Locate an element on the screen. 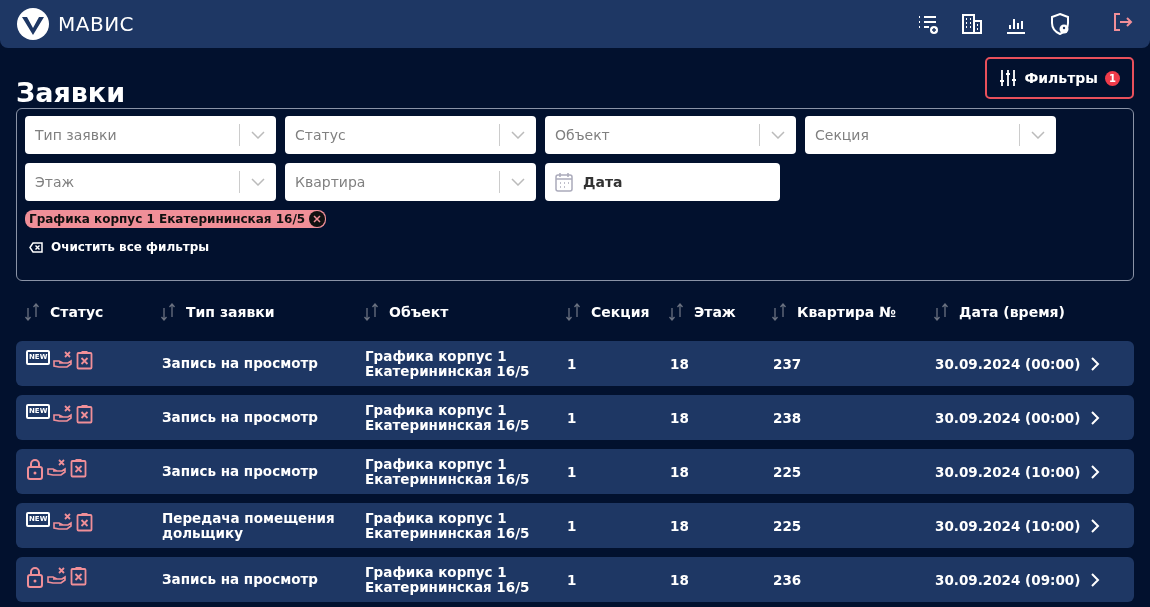 The width and height of the screenshot is (1150, 607). column-header: Объект is located at coordinates (419, 312).